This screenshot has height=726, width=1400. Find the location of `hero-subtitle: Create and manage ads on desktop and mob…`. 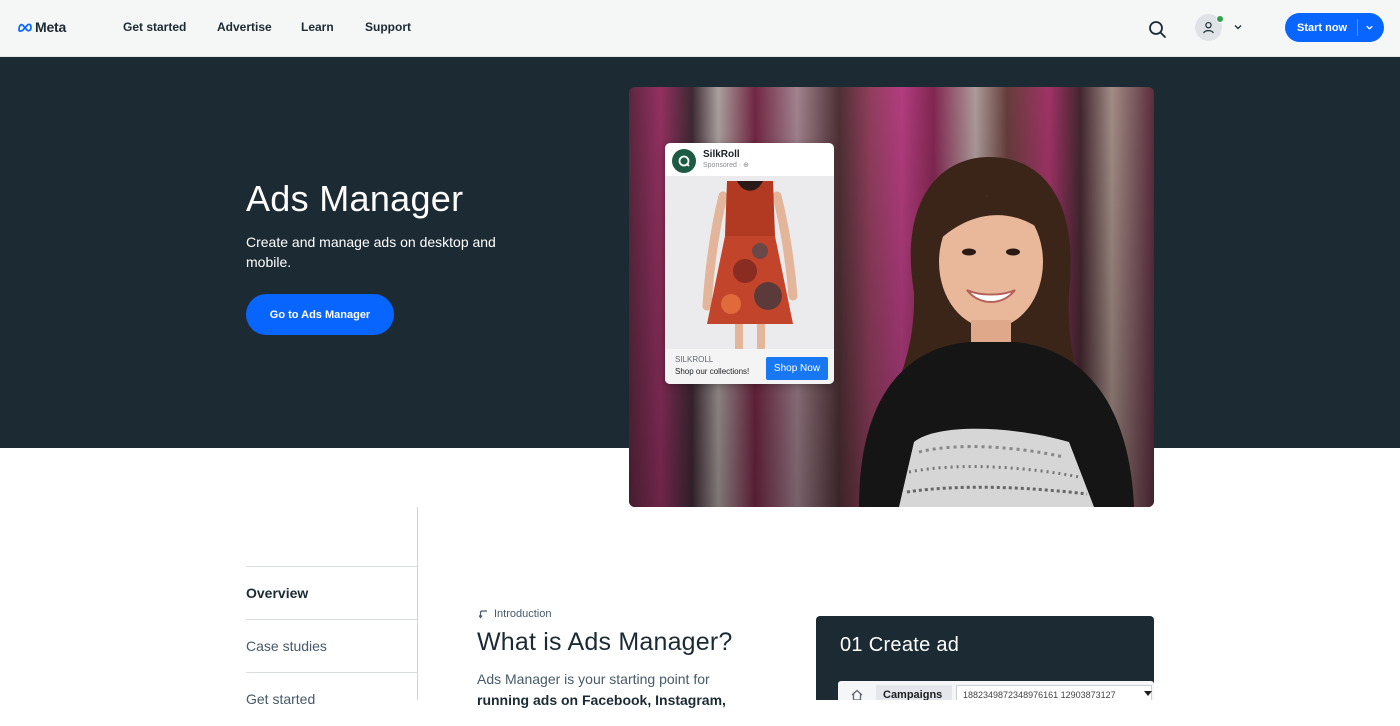

hero-subtitle: Create and manage ads on desktop and mob… is located at coordinates (371, 252).